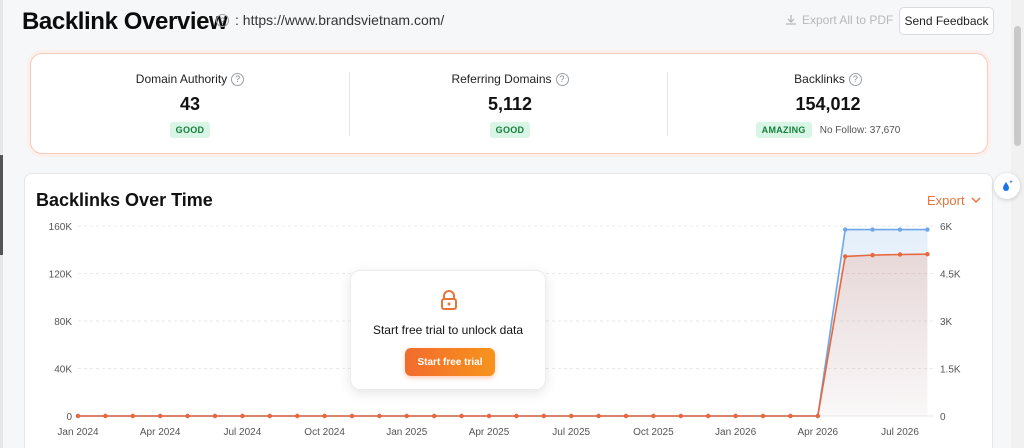  I want to click on assistant-float-button, so click(1007, 186).